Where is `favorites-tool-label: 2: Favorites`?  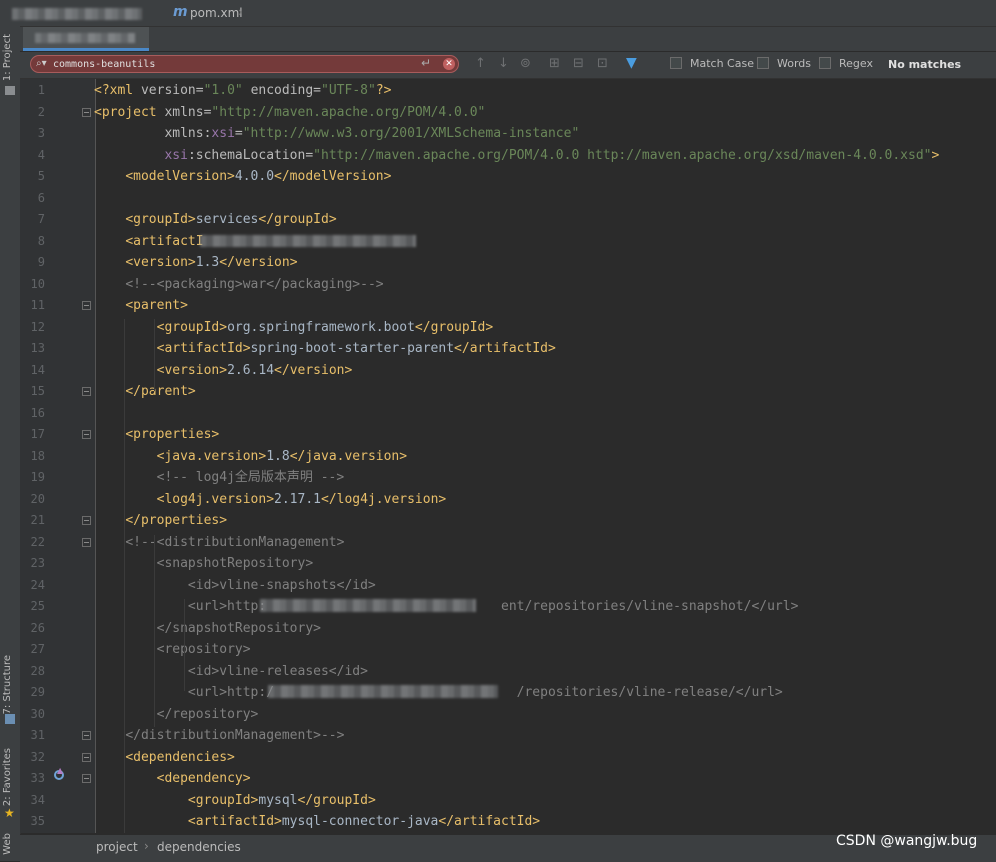
favorites-tool-label: 2: Favorites is located at coordinates (7, 777).